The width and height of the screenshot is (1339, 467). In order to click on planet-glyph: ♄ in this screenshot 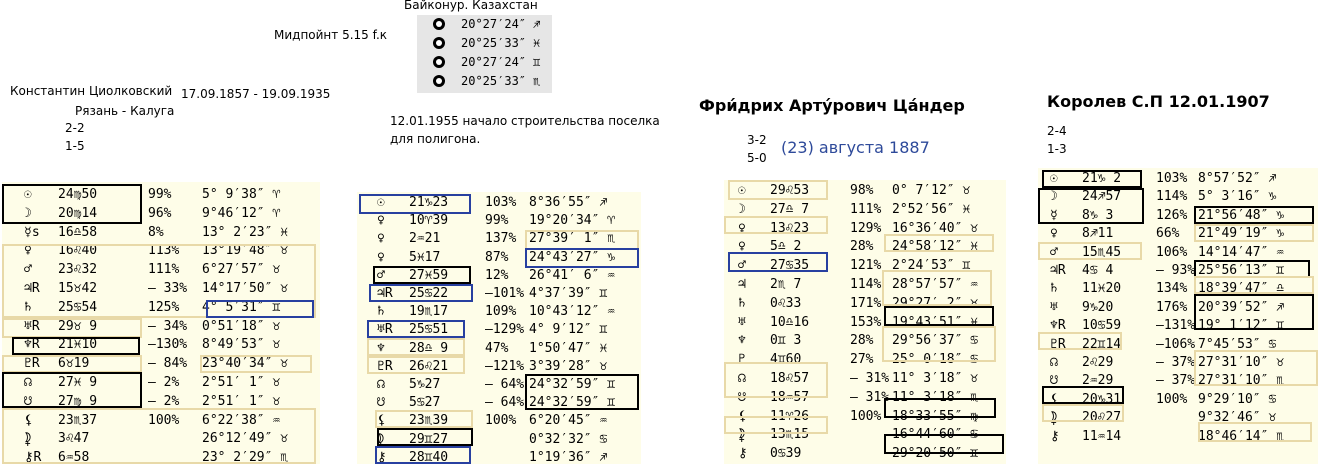, I will do `click(742, 303)`.